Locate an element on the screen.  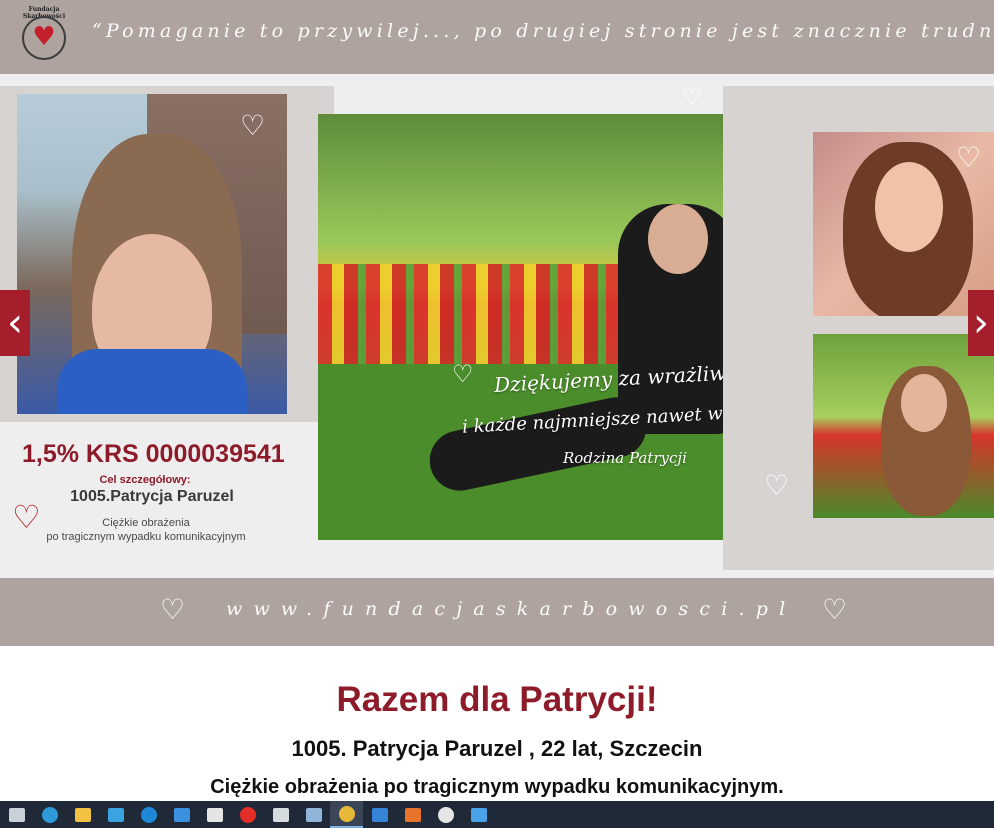
chrome-icon is located at coordinates (346, 813).